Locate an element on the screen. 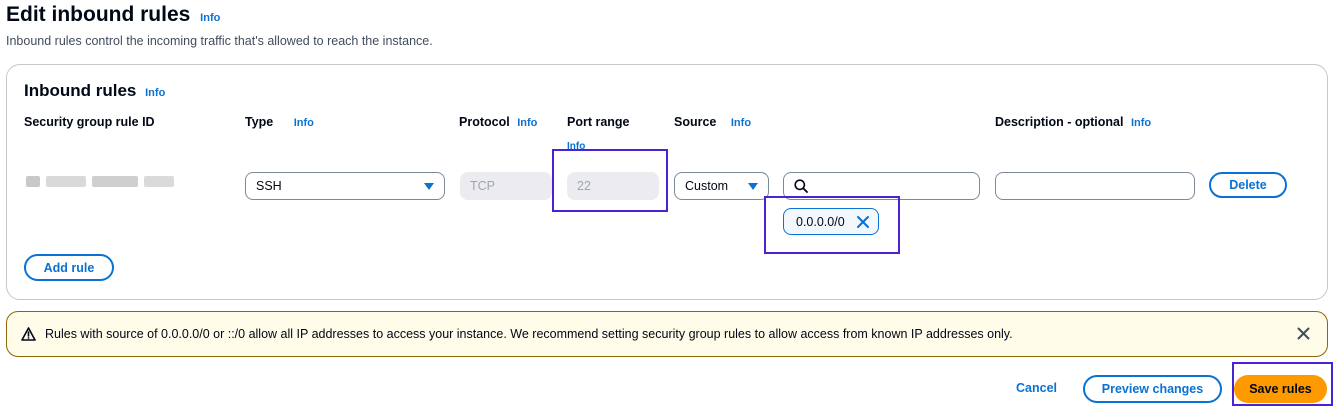 The height and width of the screenshot is (408, 1341). rule-id-redacted is located at coordinates (99, 181).